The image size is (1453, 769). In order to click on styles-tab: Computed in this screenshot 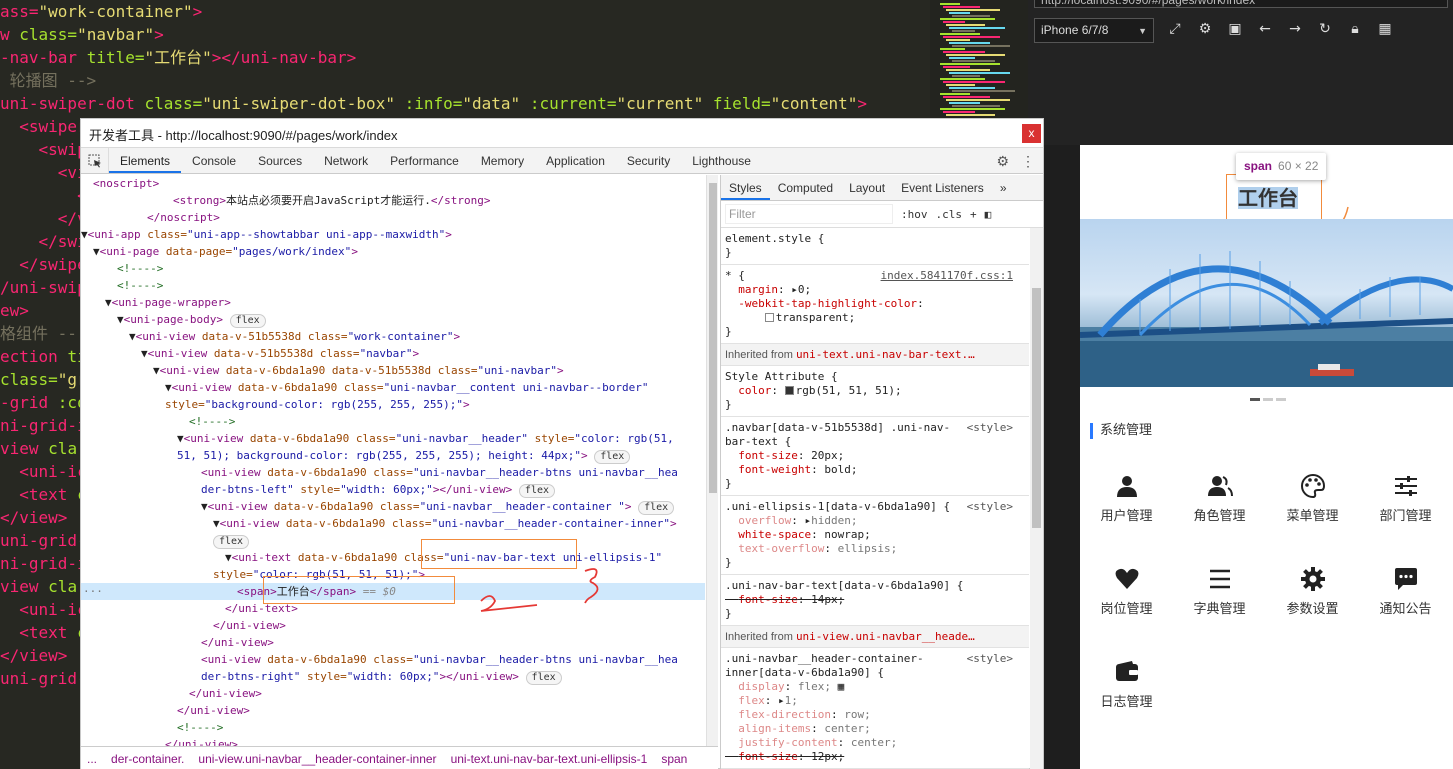, I will do `click(805, 187)`.